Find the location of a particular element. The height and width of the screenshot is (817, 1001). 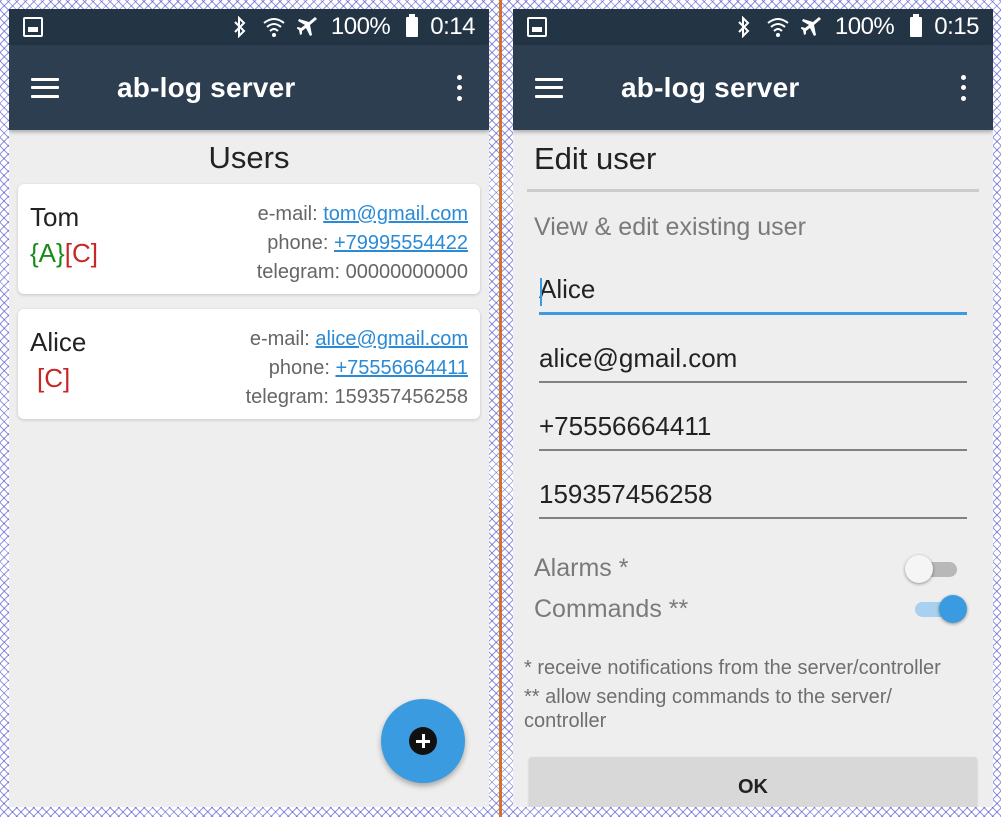

phone-link: +75556664411 is located at coordinates (401, 368).